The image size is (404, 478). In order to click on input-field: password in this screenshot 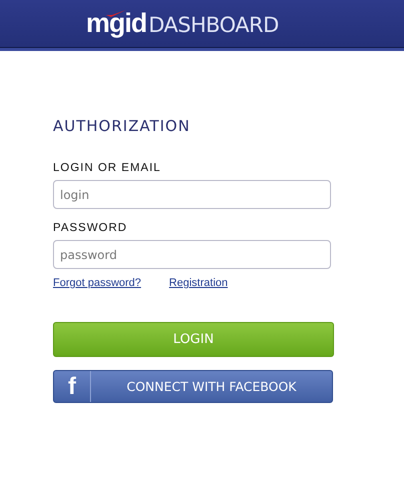, I will do `click(192, 254)`.